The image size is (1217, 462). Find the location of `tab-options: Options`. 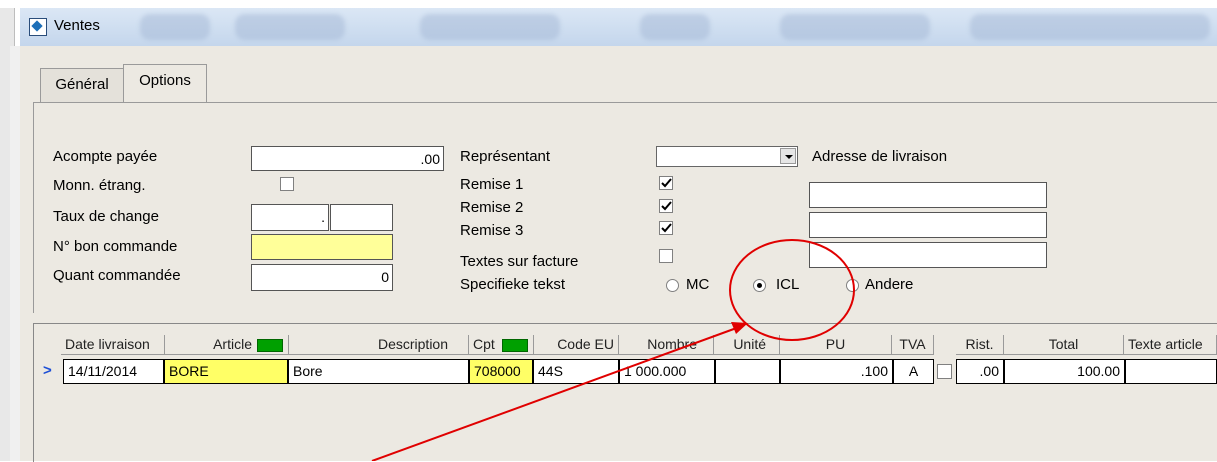

tab-options: Options is located at coordinates (165, 83).